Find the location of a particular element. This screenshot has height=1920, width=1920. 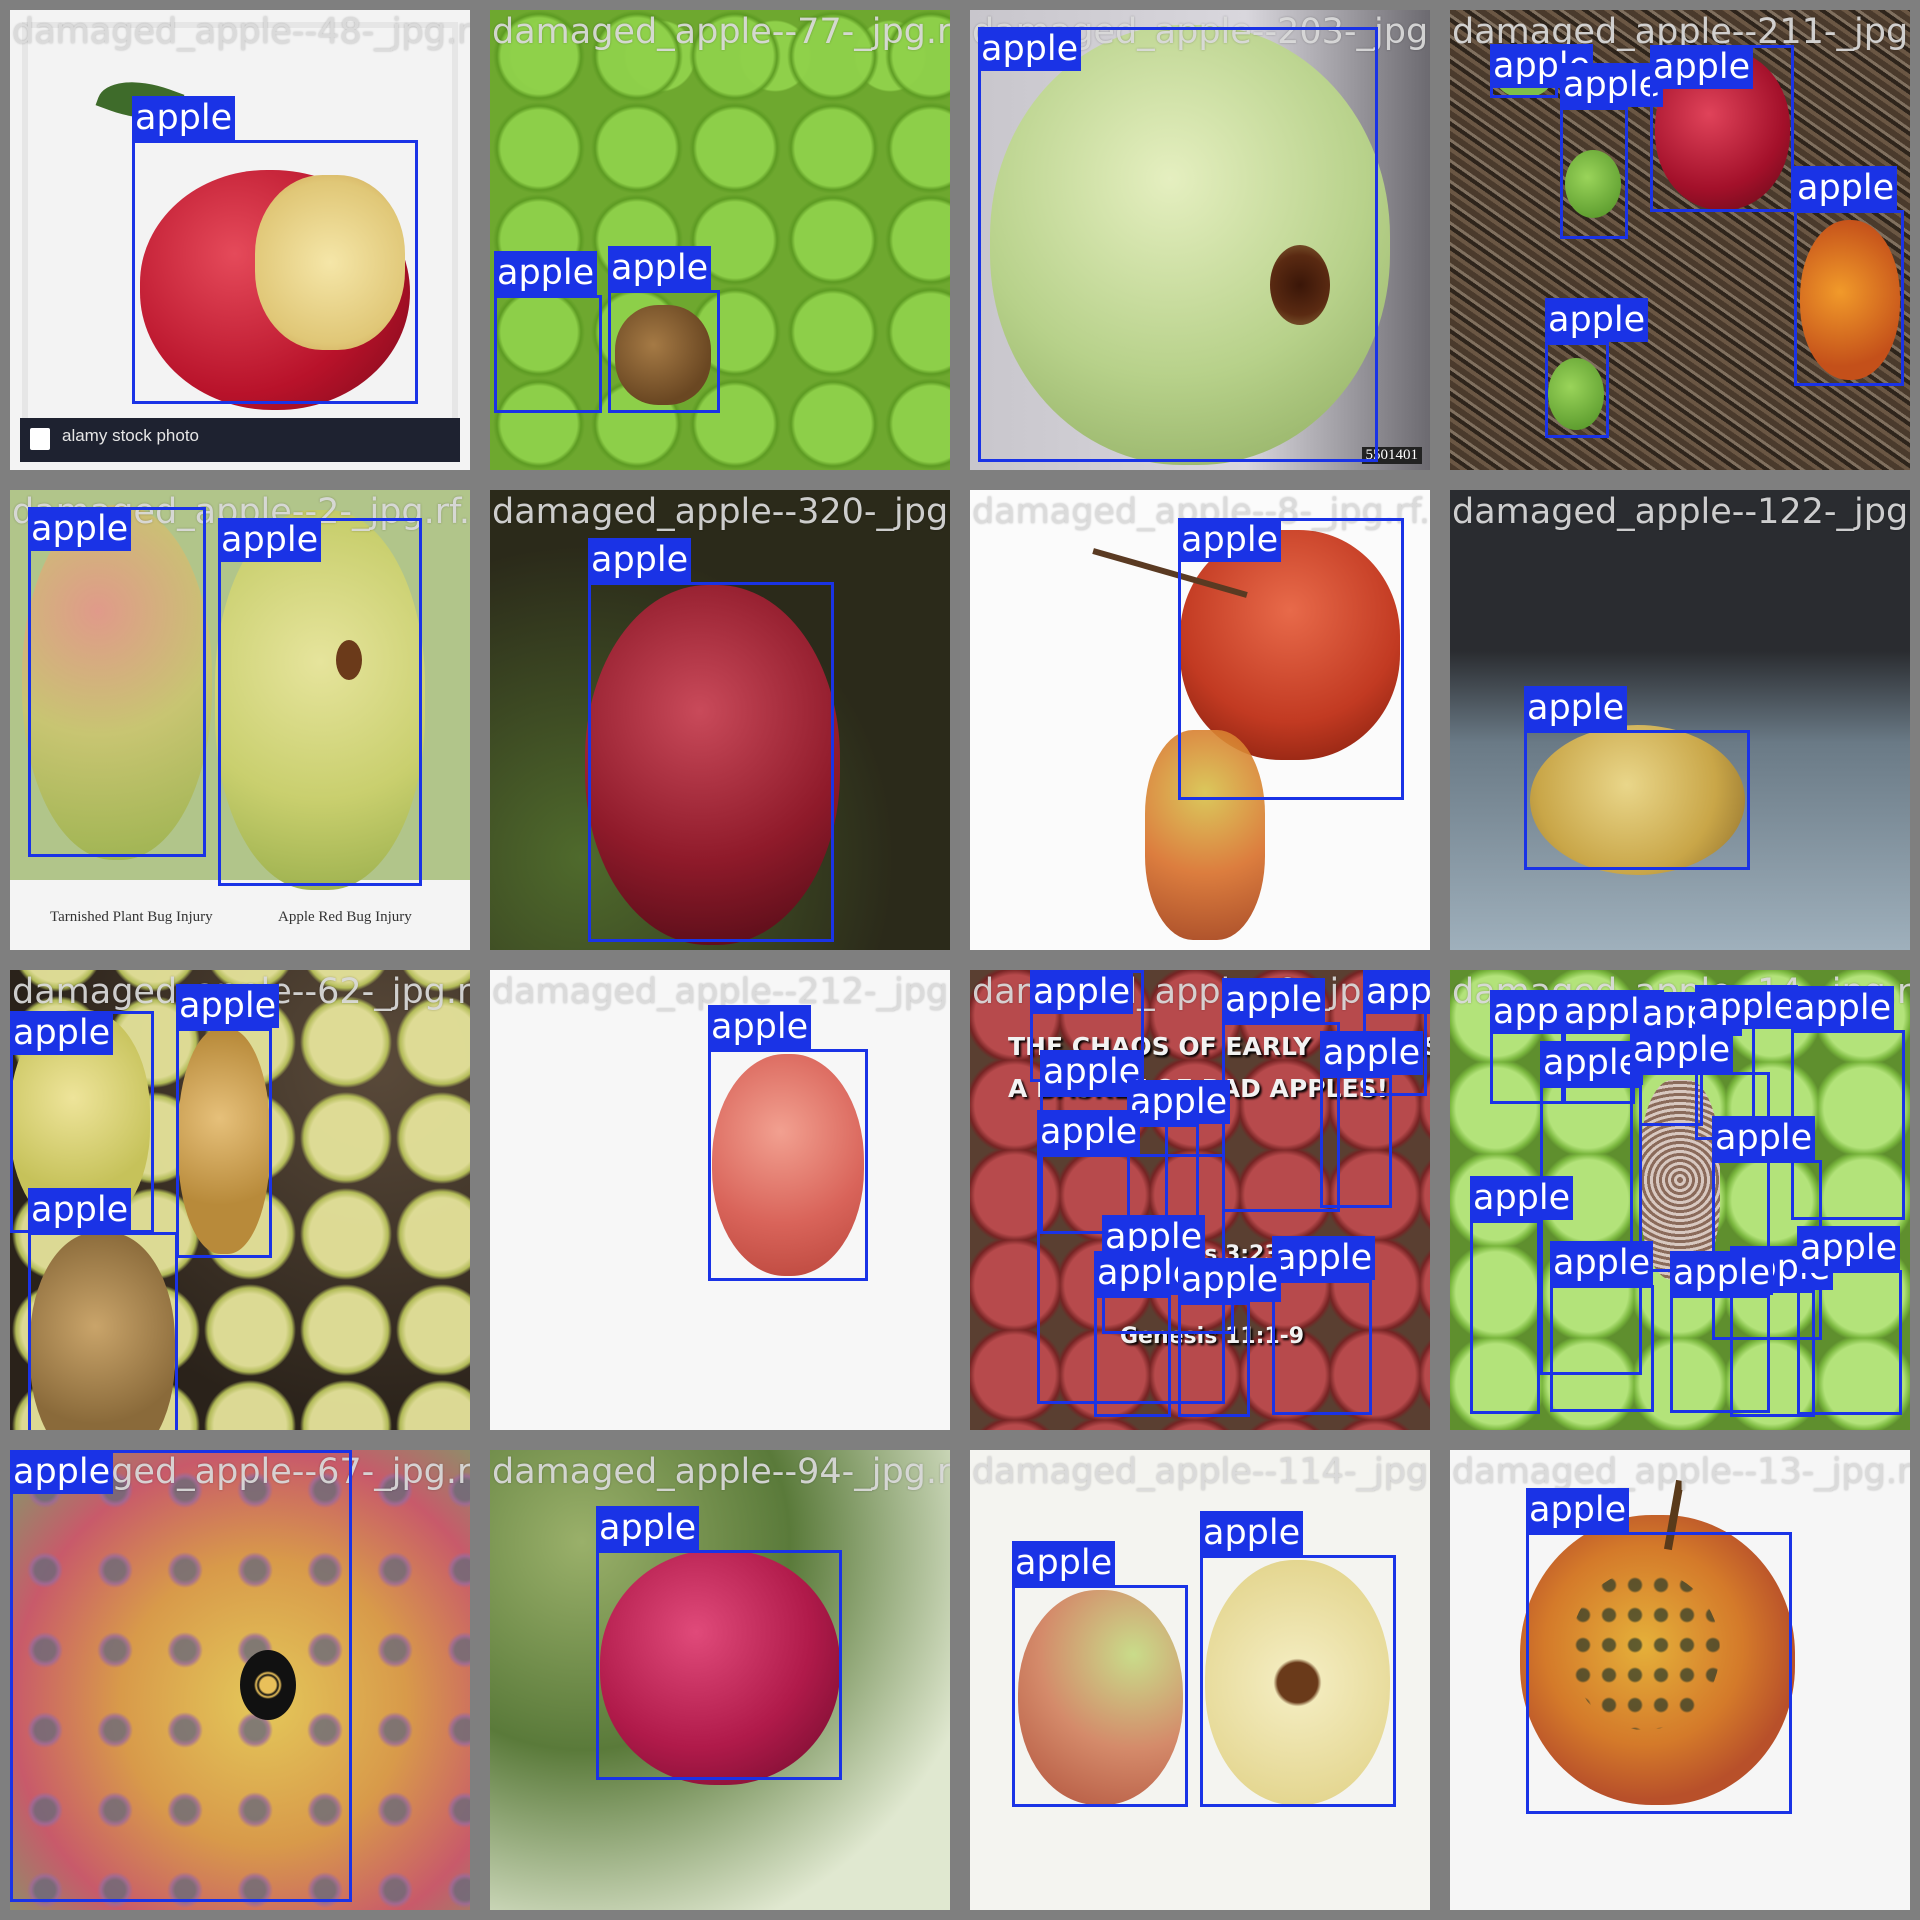

tile-photo is located at coordinates (1680, 720).